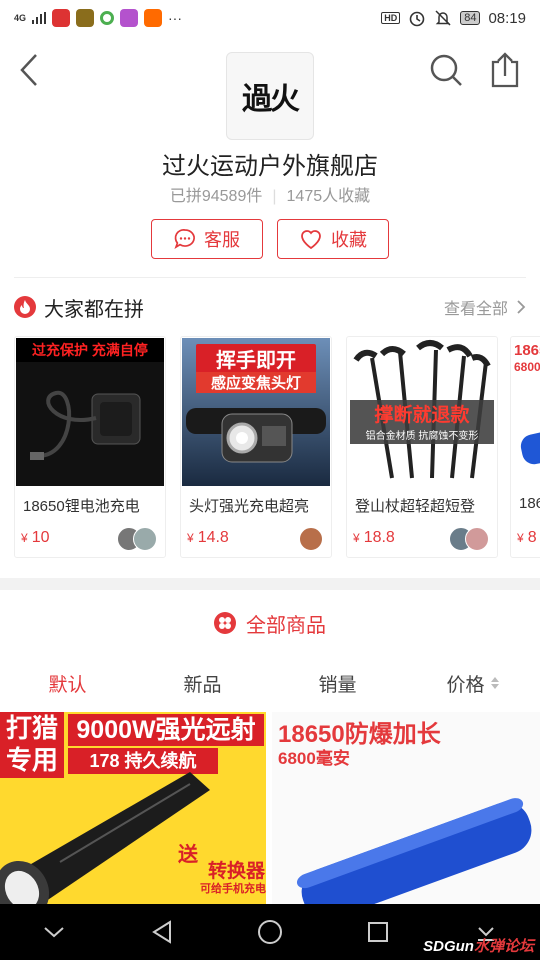 The image size is (540, 960). I want to click on chat-icon, so click(184, 239).